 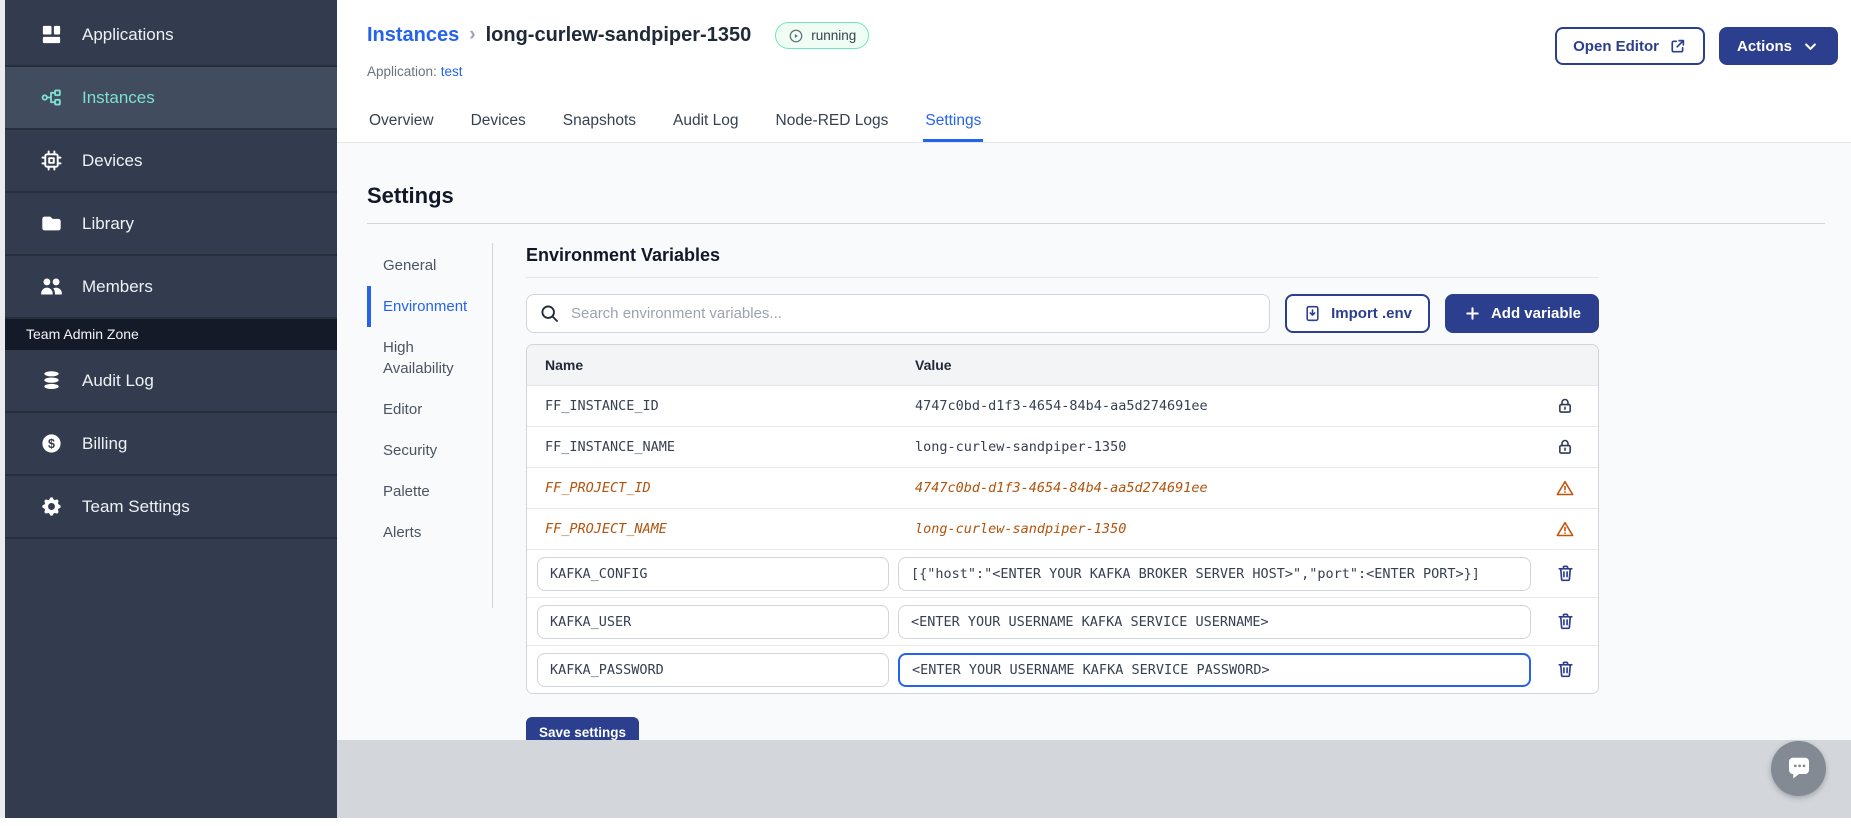 What do you see at coordinates (599, 127) in the screenshot?
I see `tab-snapshots: Snapshots` at bounding box center [599, 127].